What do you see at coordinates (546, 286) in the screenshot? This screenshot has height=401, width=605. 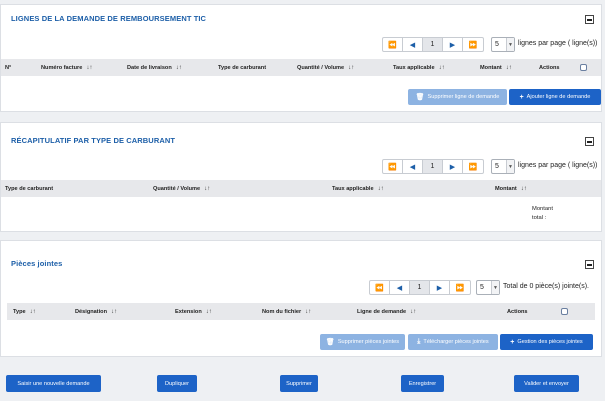 I see `attachments-total-label: Total de 0 pièce(s) jointe(s).` at bounding box center [546, 286].